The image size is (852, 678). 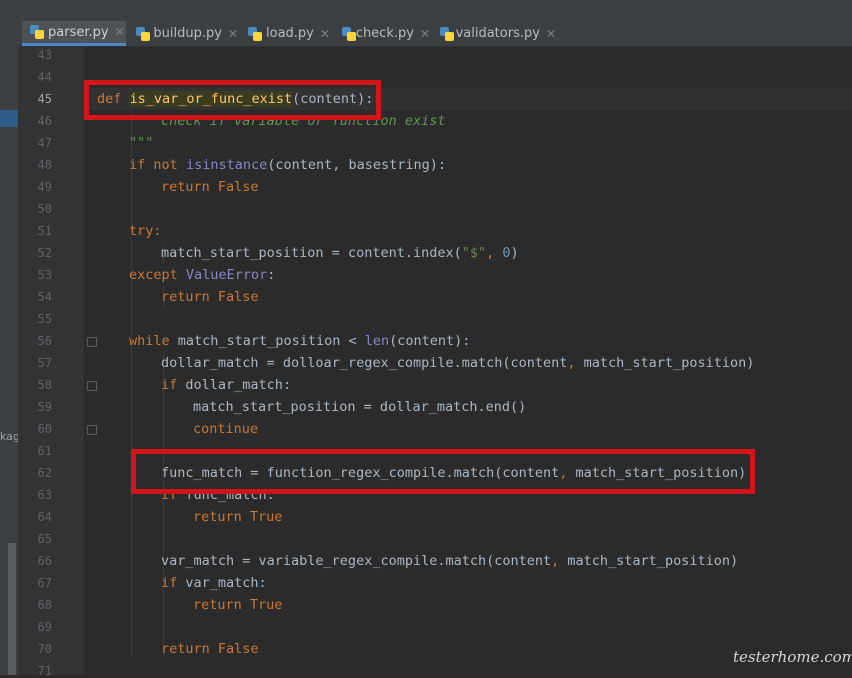 What do you see at coordinates (271, 275) in the screenshot?
I see `code-text: :` at bounding box center [271, 275].